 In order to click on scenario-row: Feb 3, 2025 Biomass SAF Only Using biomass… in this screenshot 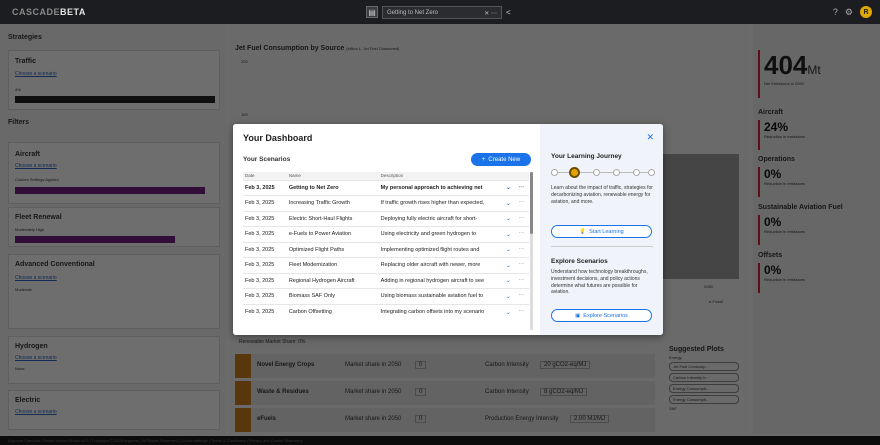, I will do `click(386, 296)`.